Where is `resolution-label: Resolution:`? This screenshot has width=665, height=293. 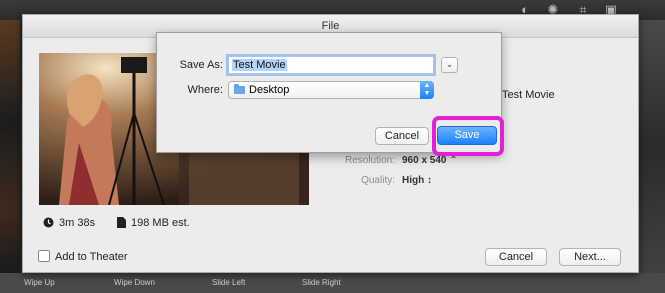 resolution-label: Resolution: is located at coordinates (369, 160).